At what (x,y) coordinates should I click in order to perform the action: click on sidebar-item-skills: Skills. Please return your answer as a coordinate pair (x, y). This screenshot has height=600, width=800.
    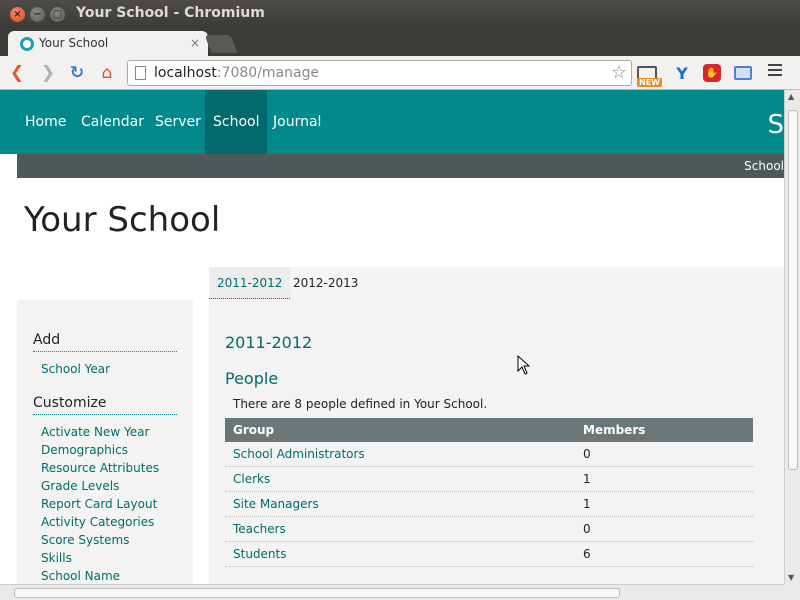
    Looking at the image, I should click on (56, 558).